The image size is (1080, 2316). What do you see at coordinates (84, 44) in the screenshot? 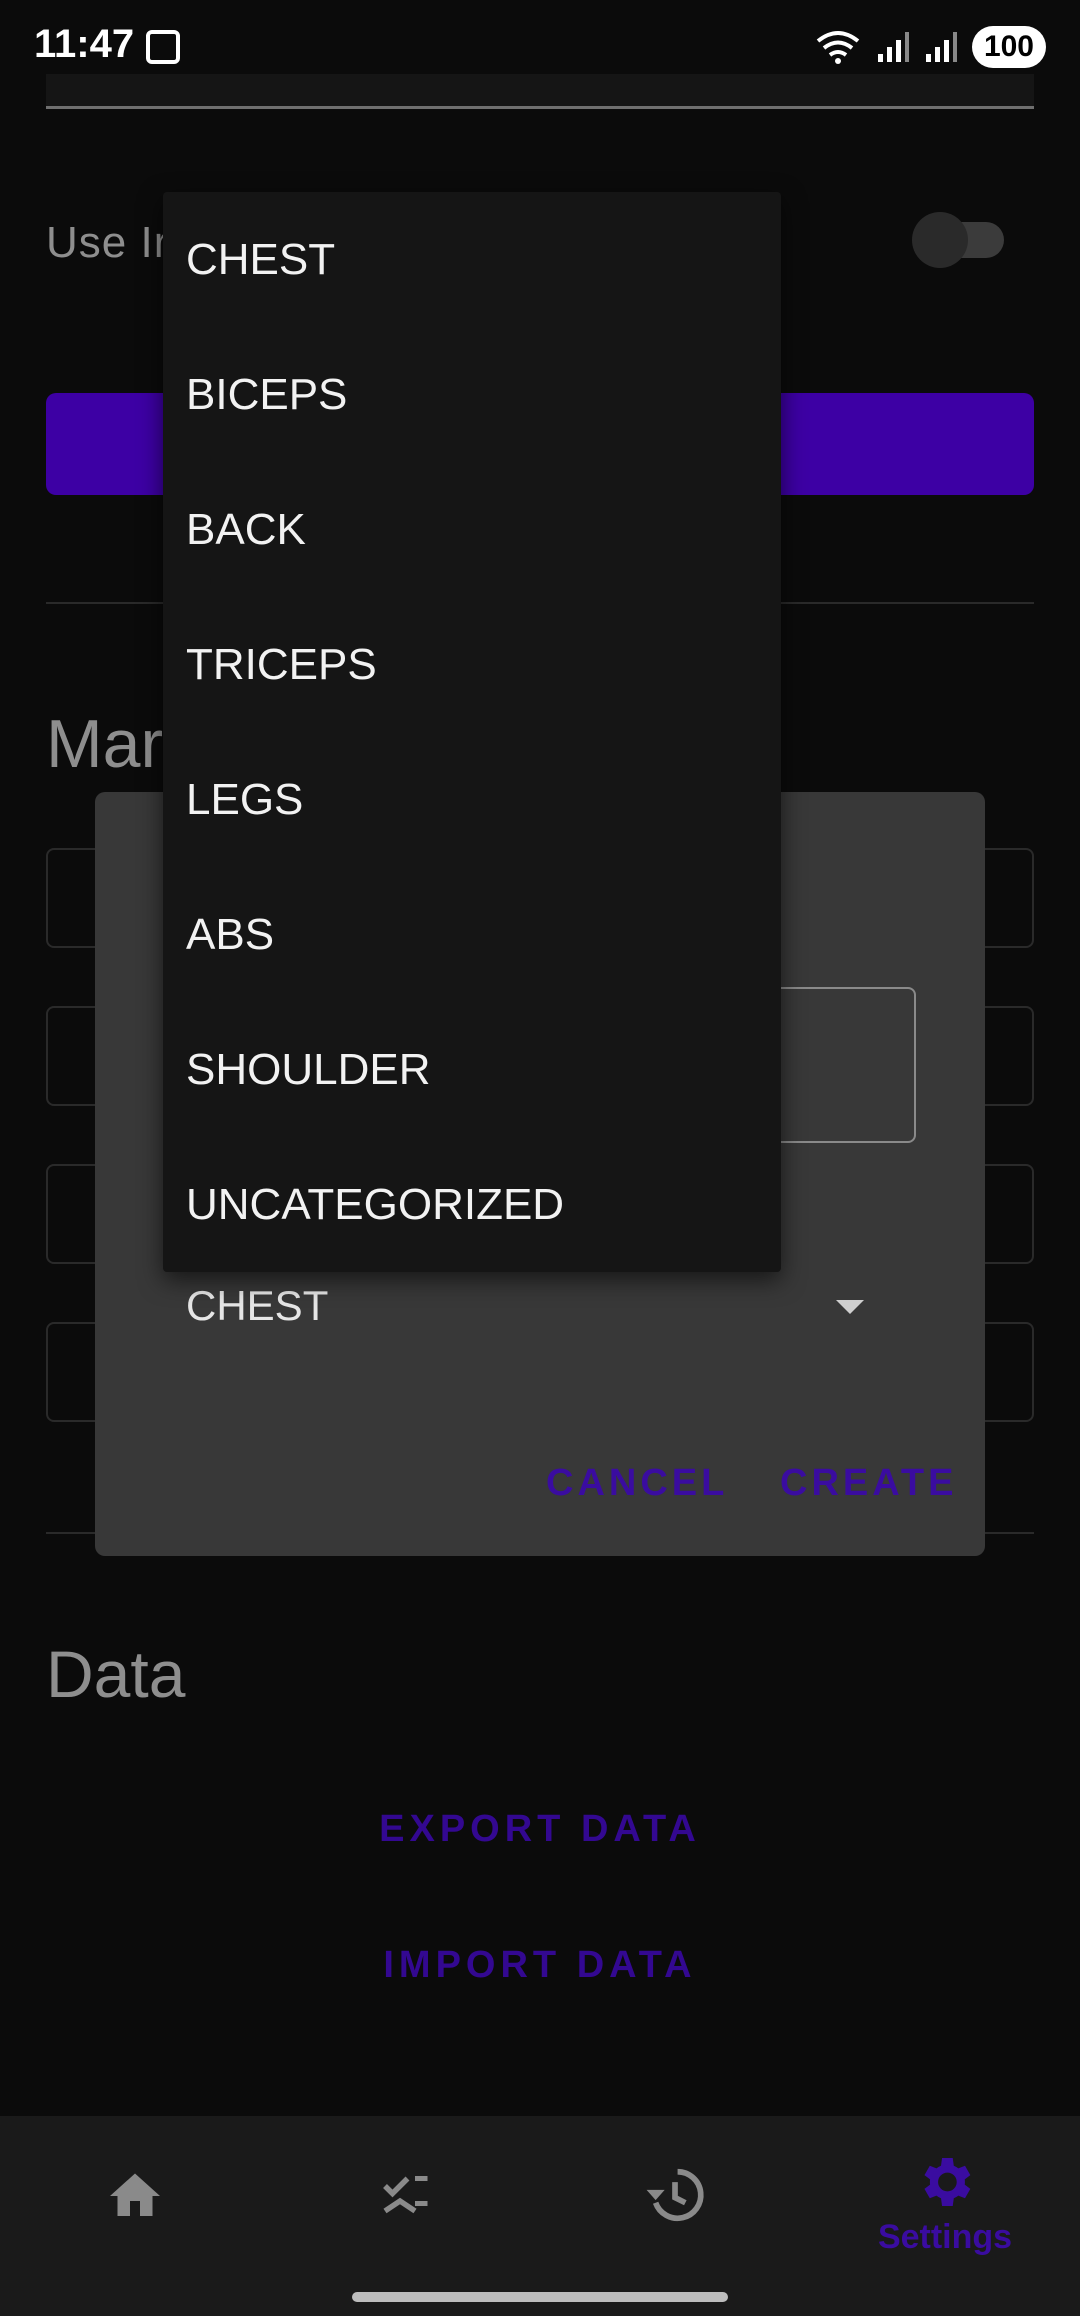
I see `status-time: 11:47` at bounding box center [84, 44].